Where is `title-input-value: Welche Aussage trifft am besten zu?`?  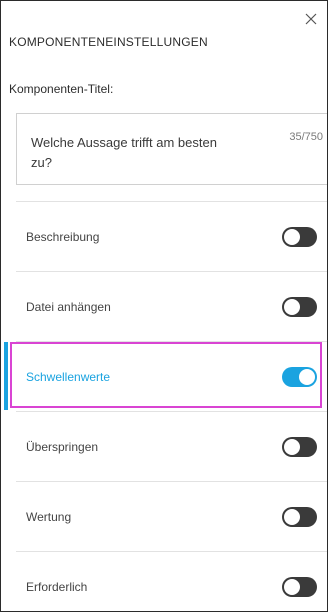
title-input-value: Welche Aussage trifft am besten zu? is located at coordinates (124, 152).